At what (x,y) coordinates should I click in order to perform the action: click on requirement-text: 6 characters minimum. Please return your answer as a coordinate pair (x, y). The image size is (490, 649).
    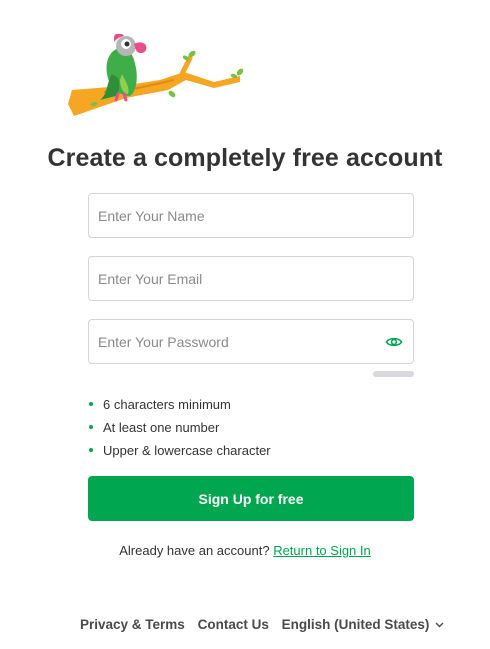
    Looking at the image, I should click on (167, 404).